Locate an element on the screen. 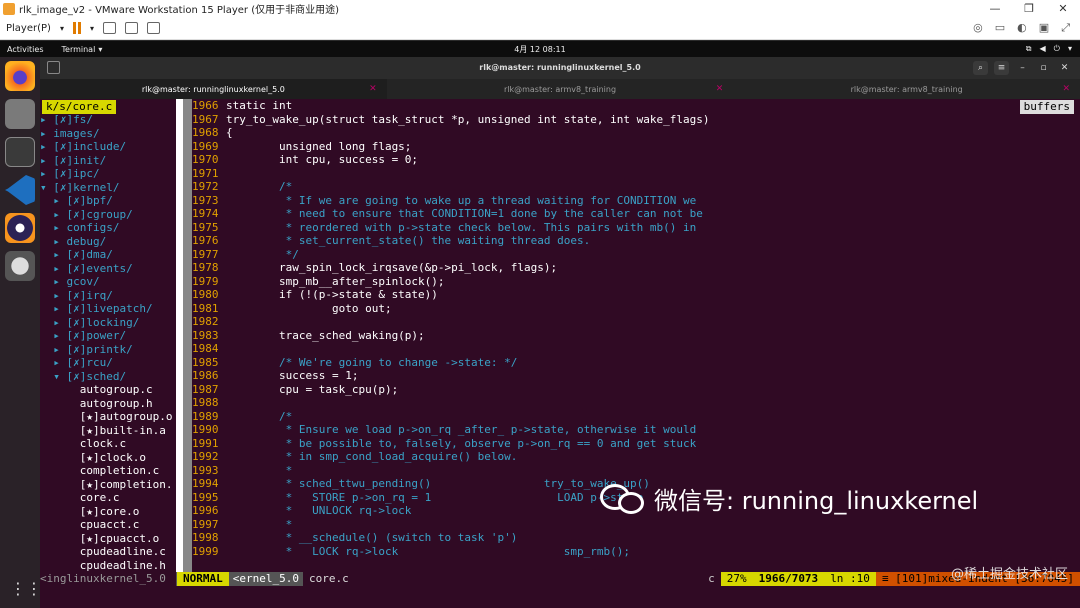 The width and height of the screenshot is (1080, 608). code-text: * LOCK rq->lock smp_rmb(); is located at coordinates (428, 551).